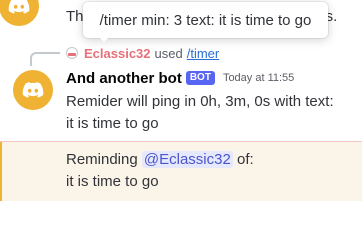 The width and height of the screenshot is (362, 240). Describe the element at coordinates (102, 159) in the screenshot. I see `mention-prefix: Reminding` at that location.